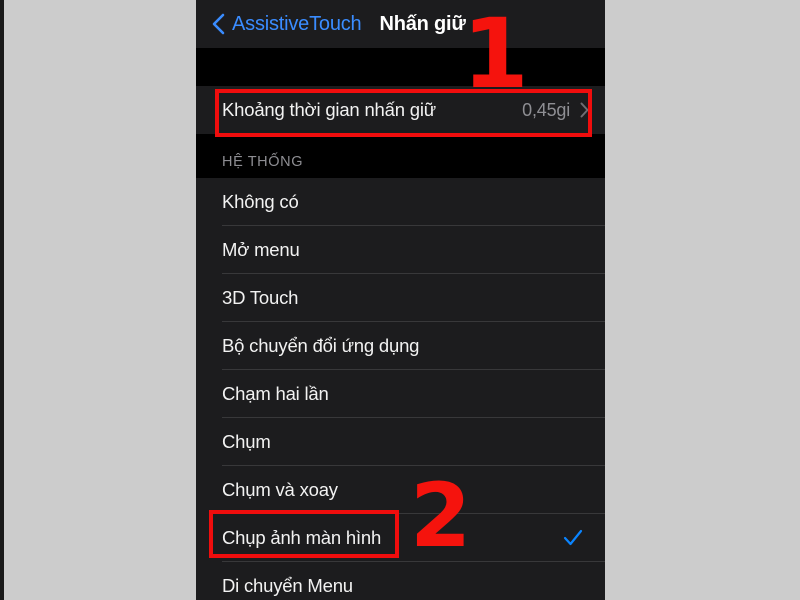  Describe the element at coordinates (400, 393) in the screenshot. I see `list-item: Chạm hai lần` at that location.